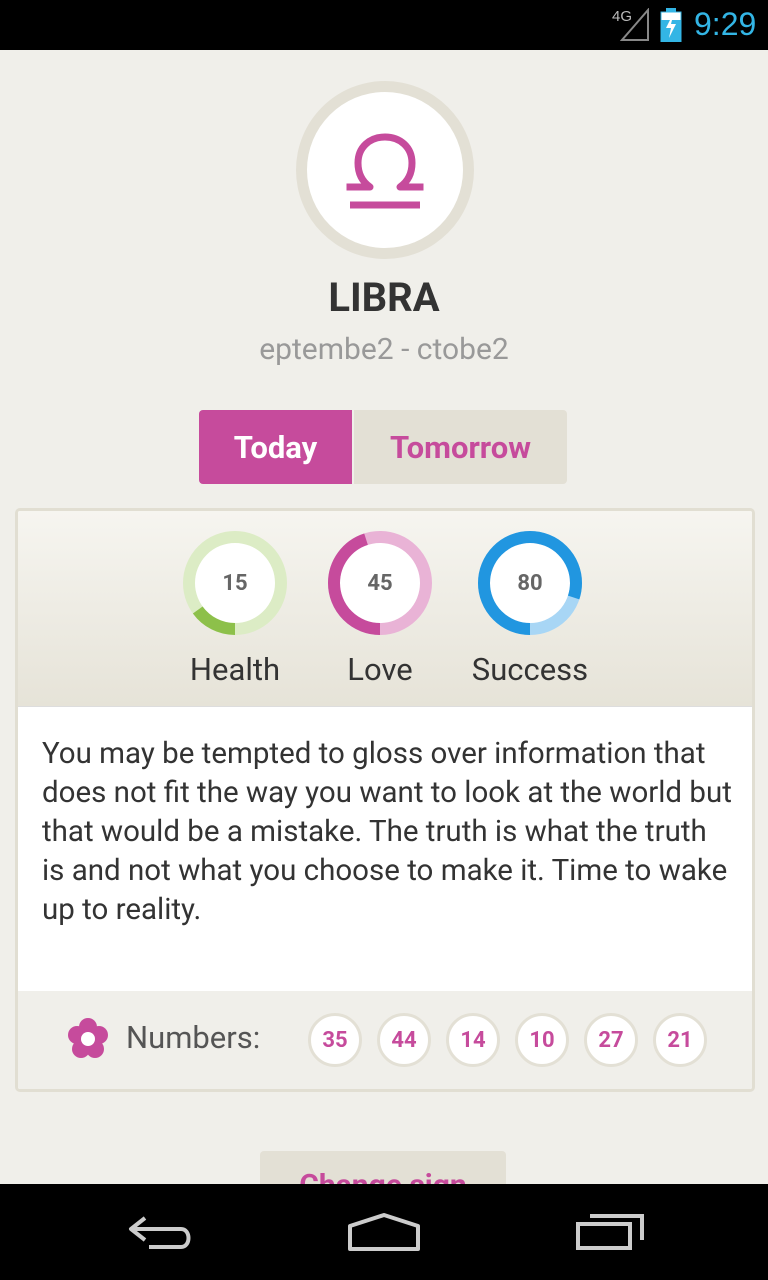  What do you see at coordinates (193, 1037) in the screenshot?
I see `numbers-label: Numbers:` at bounding box center [193, 1037].